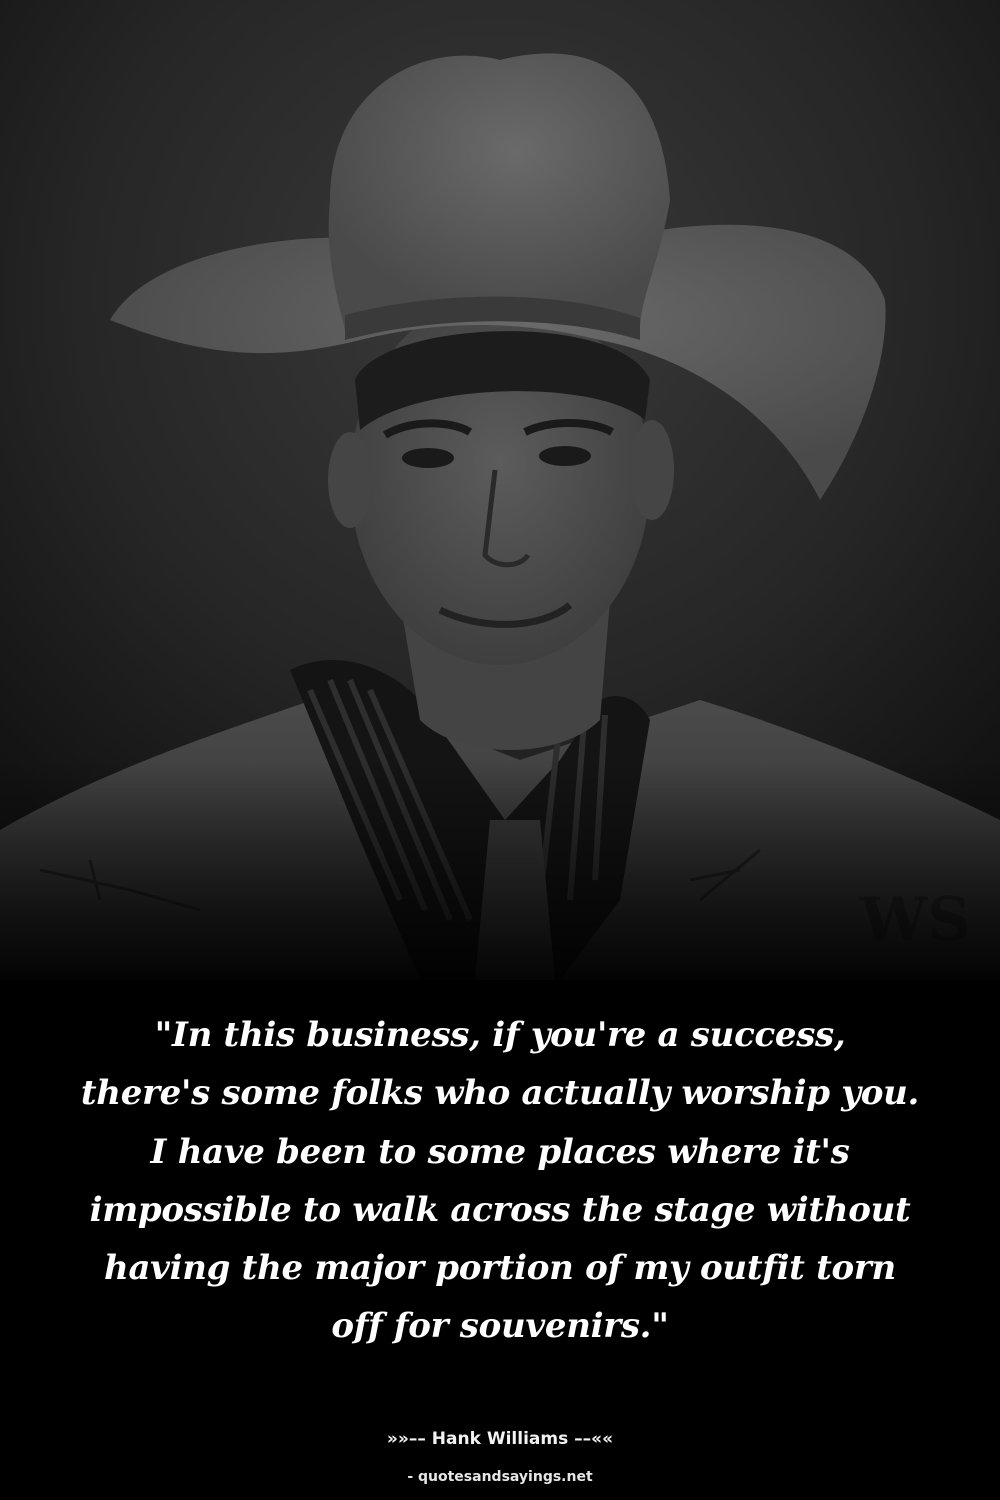  What do you see at coordinates (500, 1326) in the screenshot?
I see `quote-line: off for souvenirs."` at bounding box center [500, 1326].